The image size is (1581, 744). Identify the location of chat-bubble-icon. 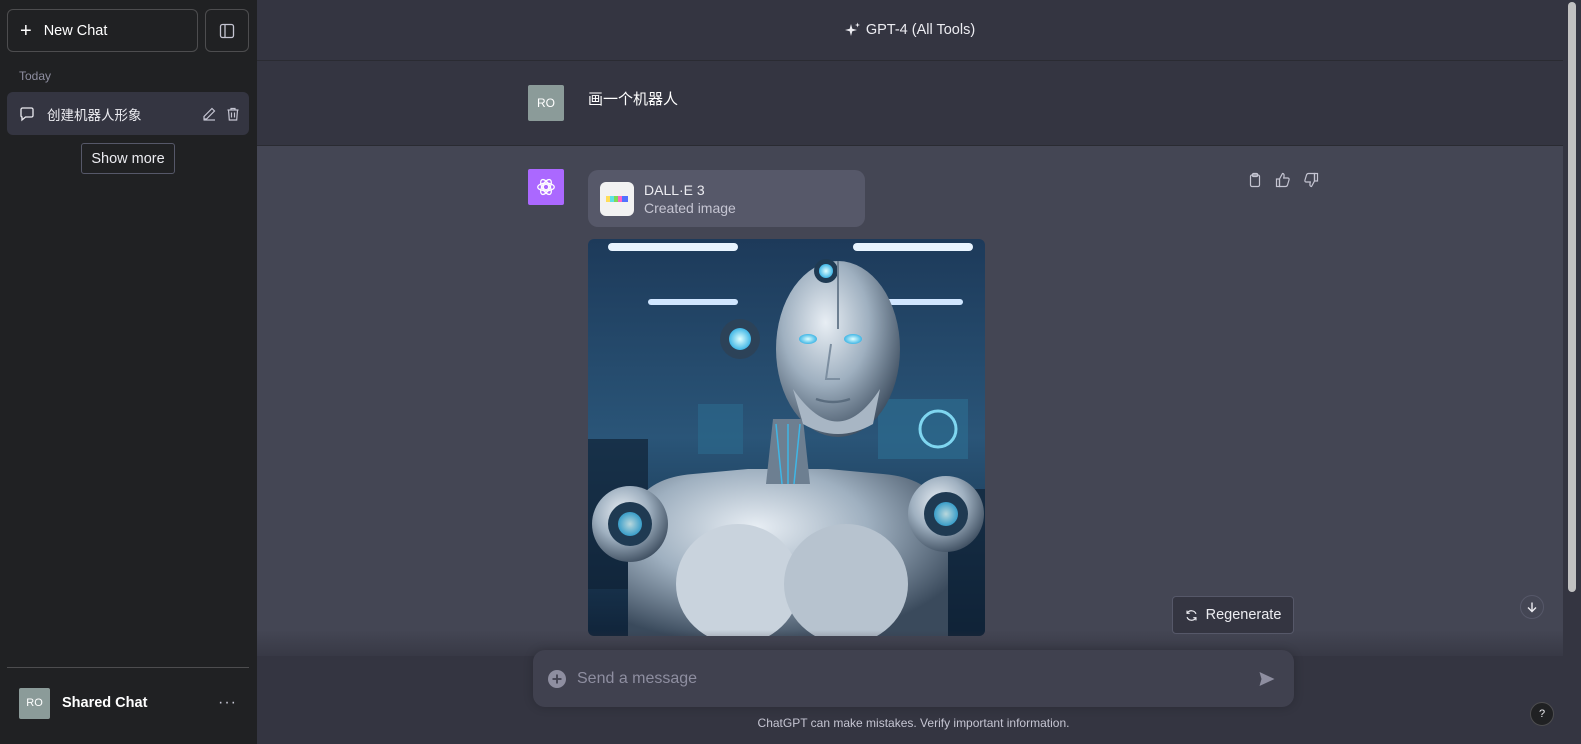
(27, 113).